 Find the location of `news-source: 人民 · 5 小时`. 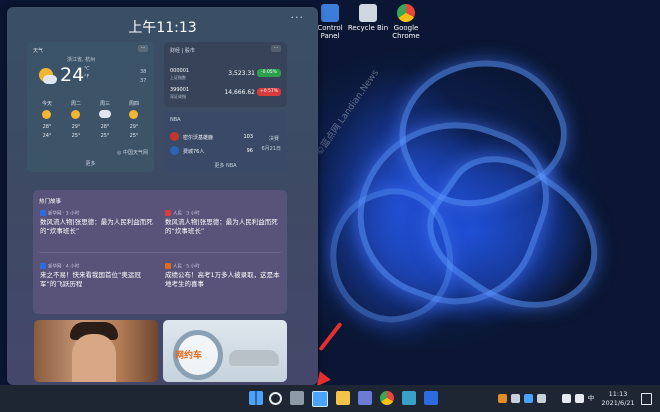

news-source: 人民 · 5 小时 is located at coordinates (223, 267).